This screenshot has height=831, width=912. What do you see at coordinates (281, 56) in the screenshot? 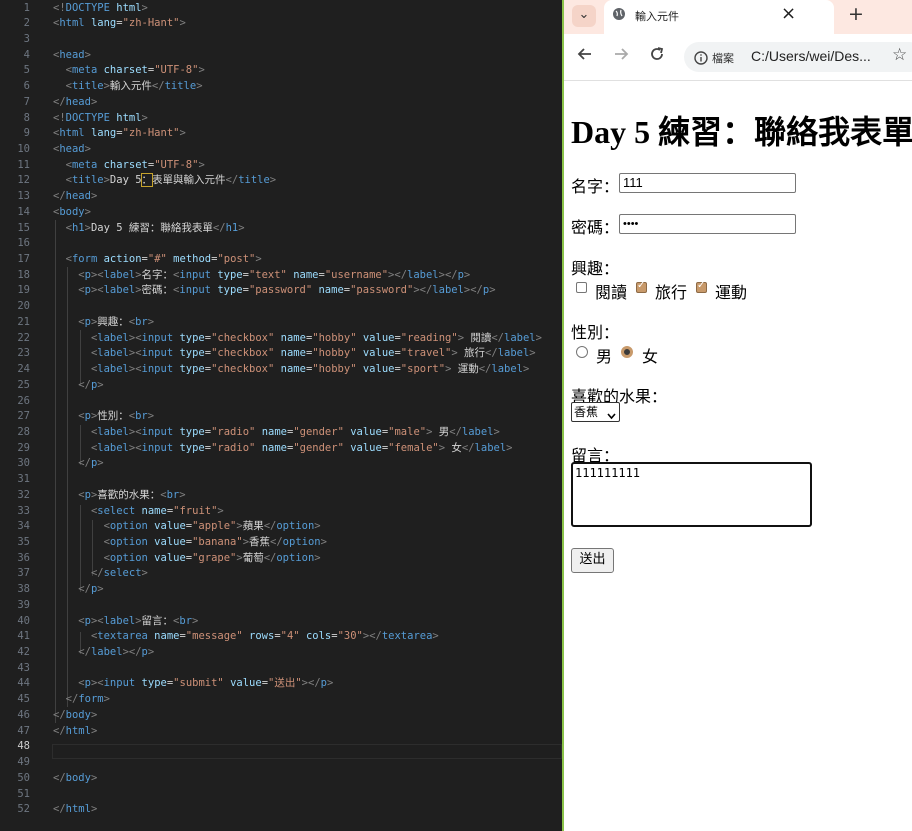
I see `code-line: 4 <head>` at bounding box center [281, 56].